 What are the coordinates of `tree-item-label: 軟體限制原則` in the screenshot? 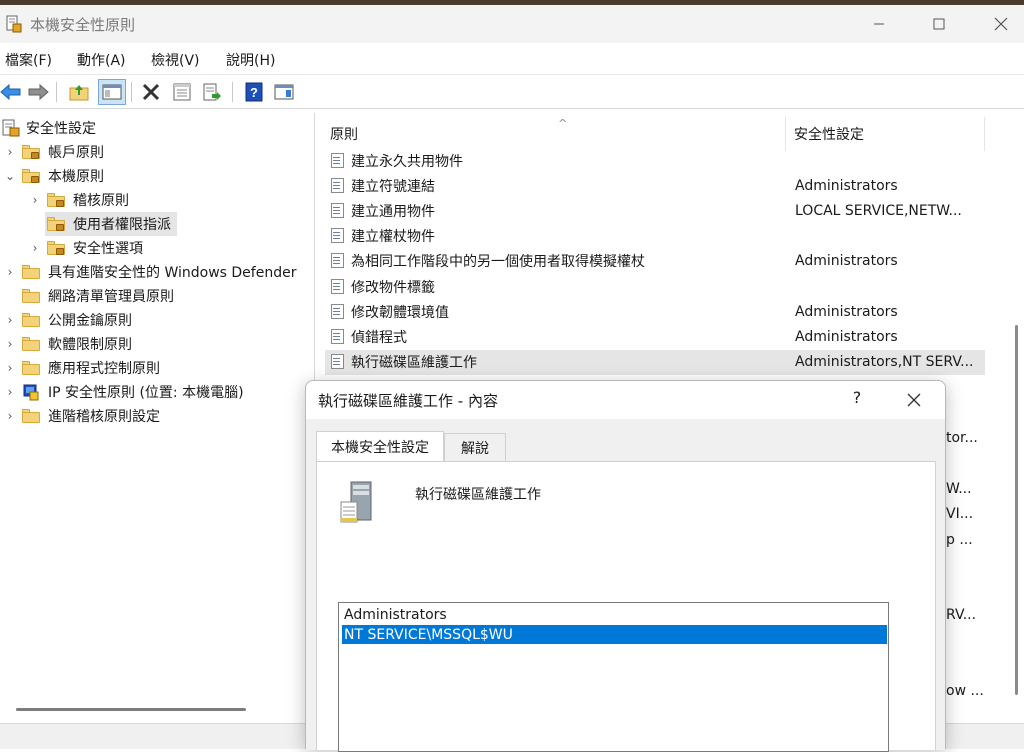 It's located at (90, 345).